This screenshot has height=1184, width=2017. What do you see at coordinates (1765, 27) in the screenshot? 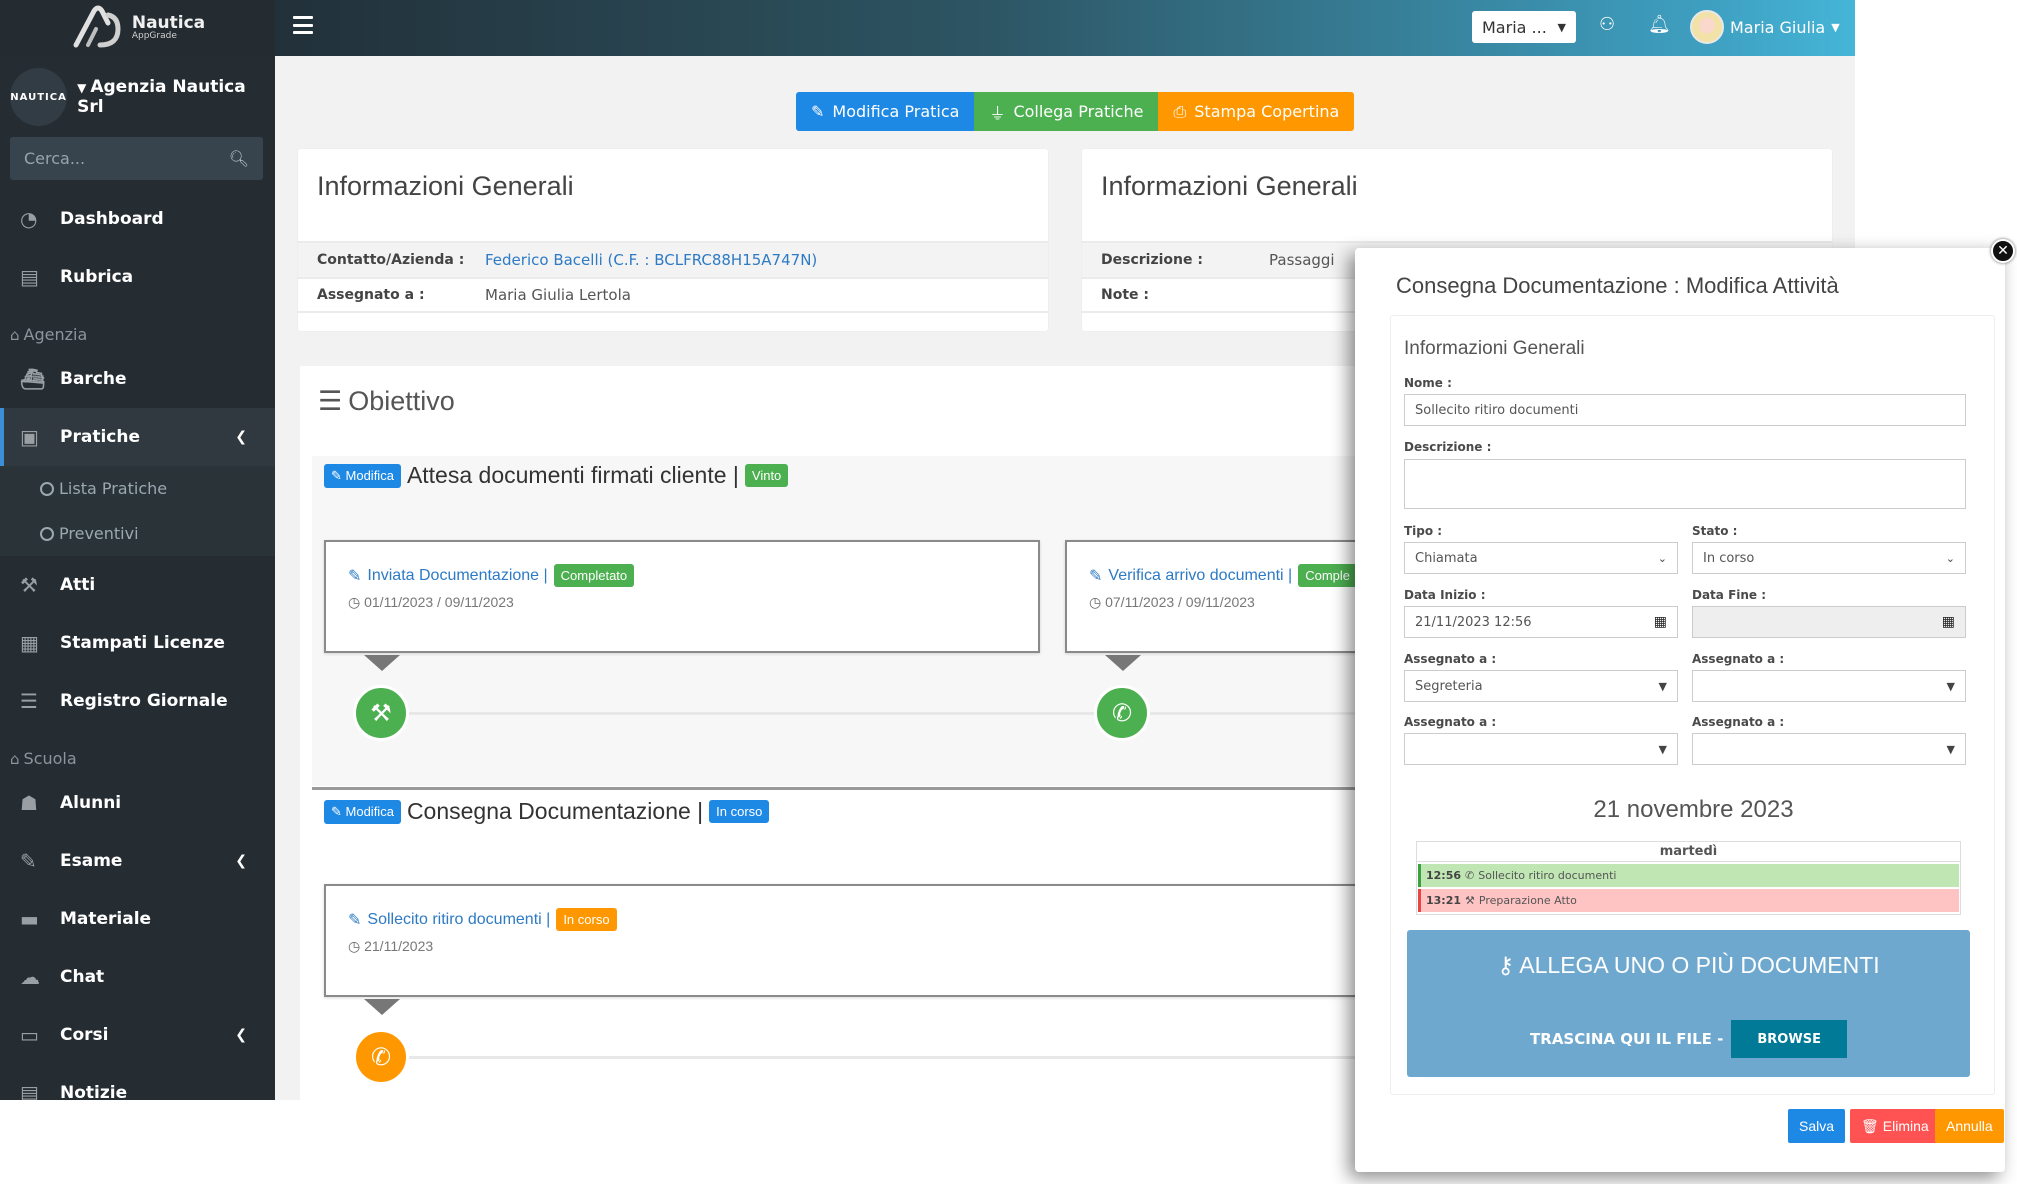
I see `user-menu: Maria Giulia ▼` at bounding box center [1765, 27].